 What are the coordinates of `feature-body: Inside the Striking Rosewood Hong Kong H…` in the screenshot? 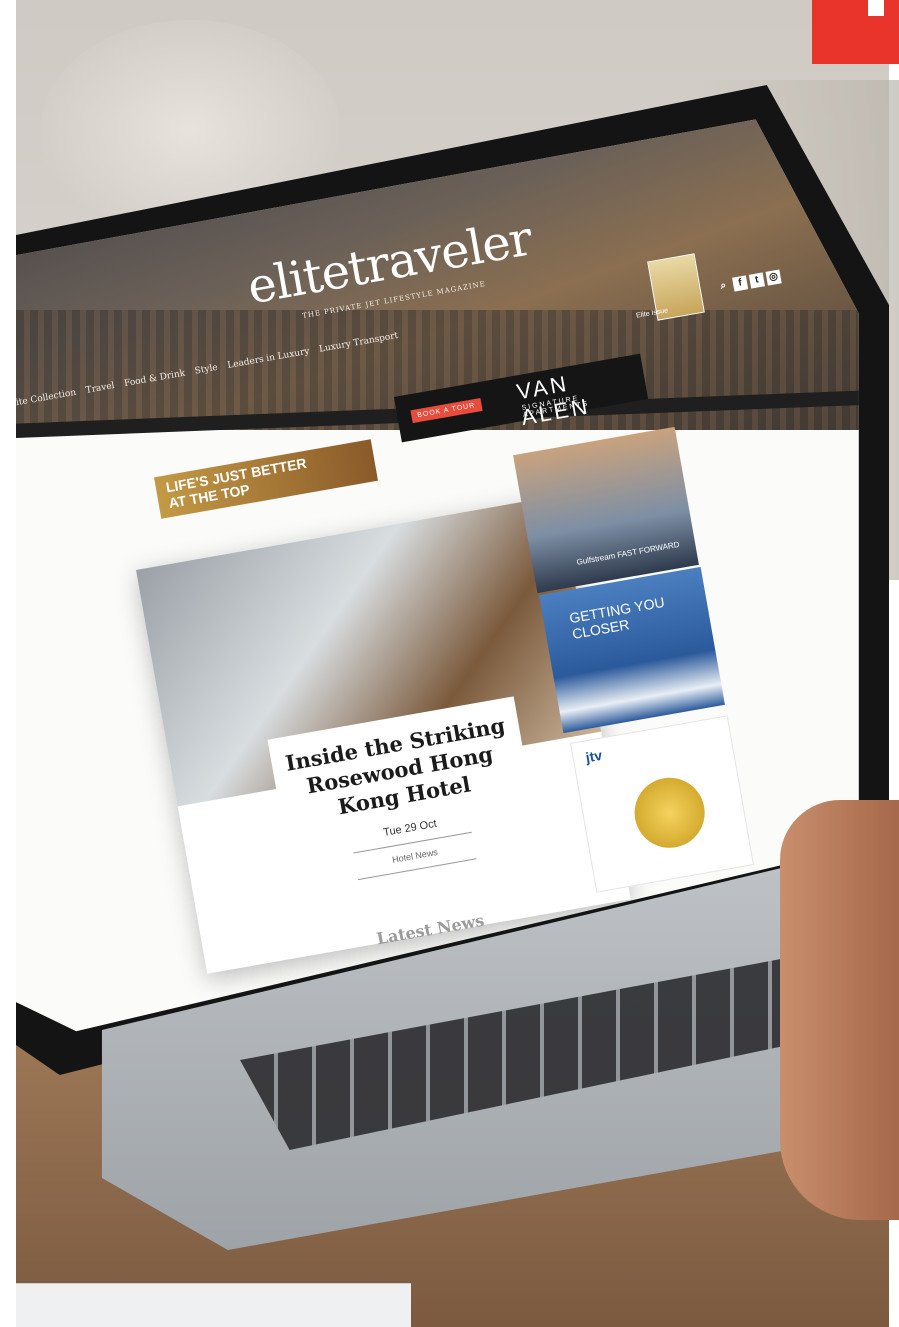 It's located at (408, 816).